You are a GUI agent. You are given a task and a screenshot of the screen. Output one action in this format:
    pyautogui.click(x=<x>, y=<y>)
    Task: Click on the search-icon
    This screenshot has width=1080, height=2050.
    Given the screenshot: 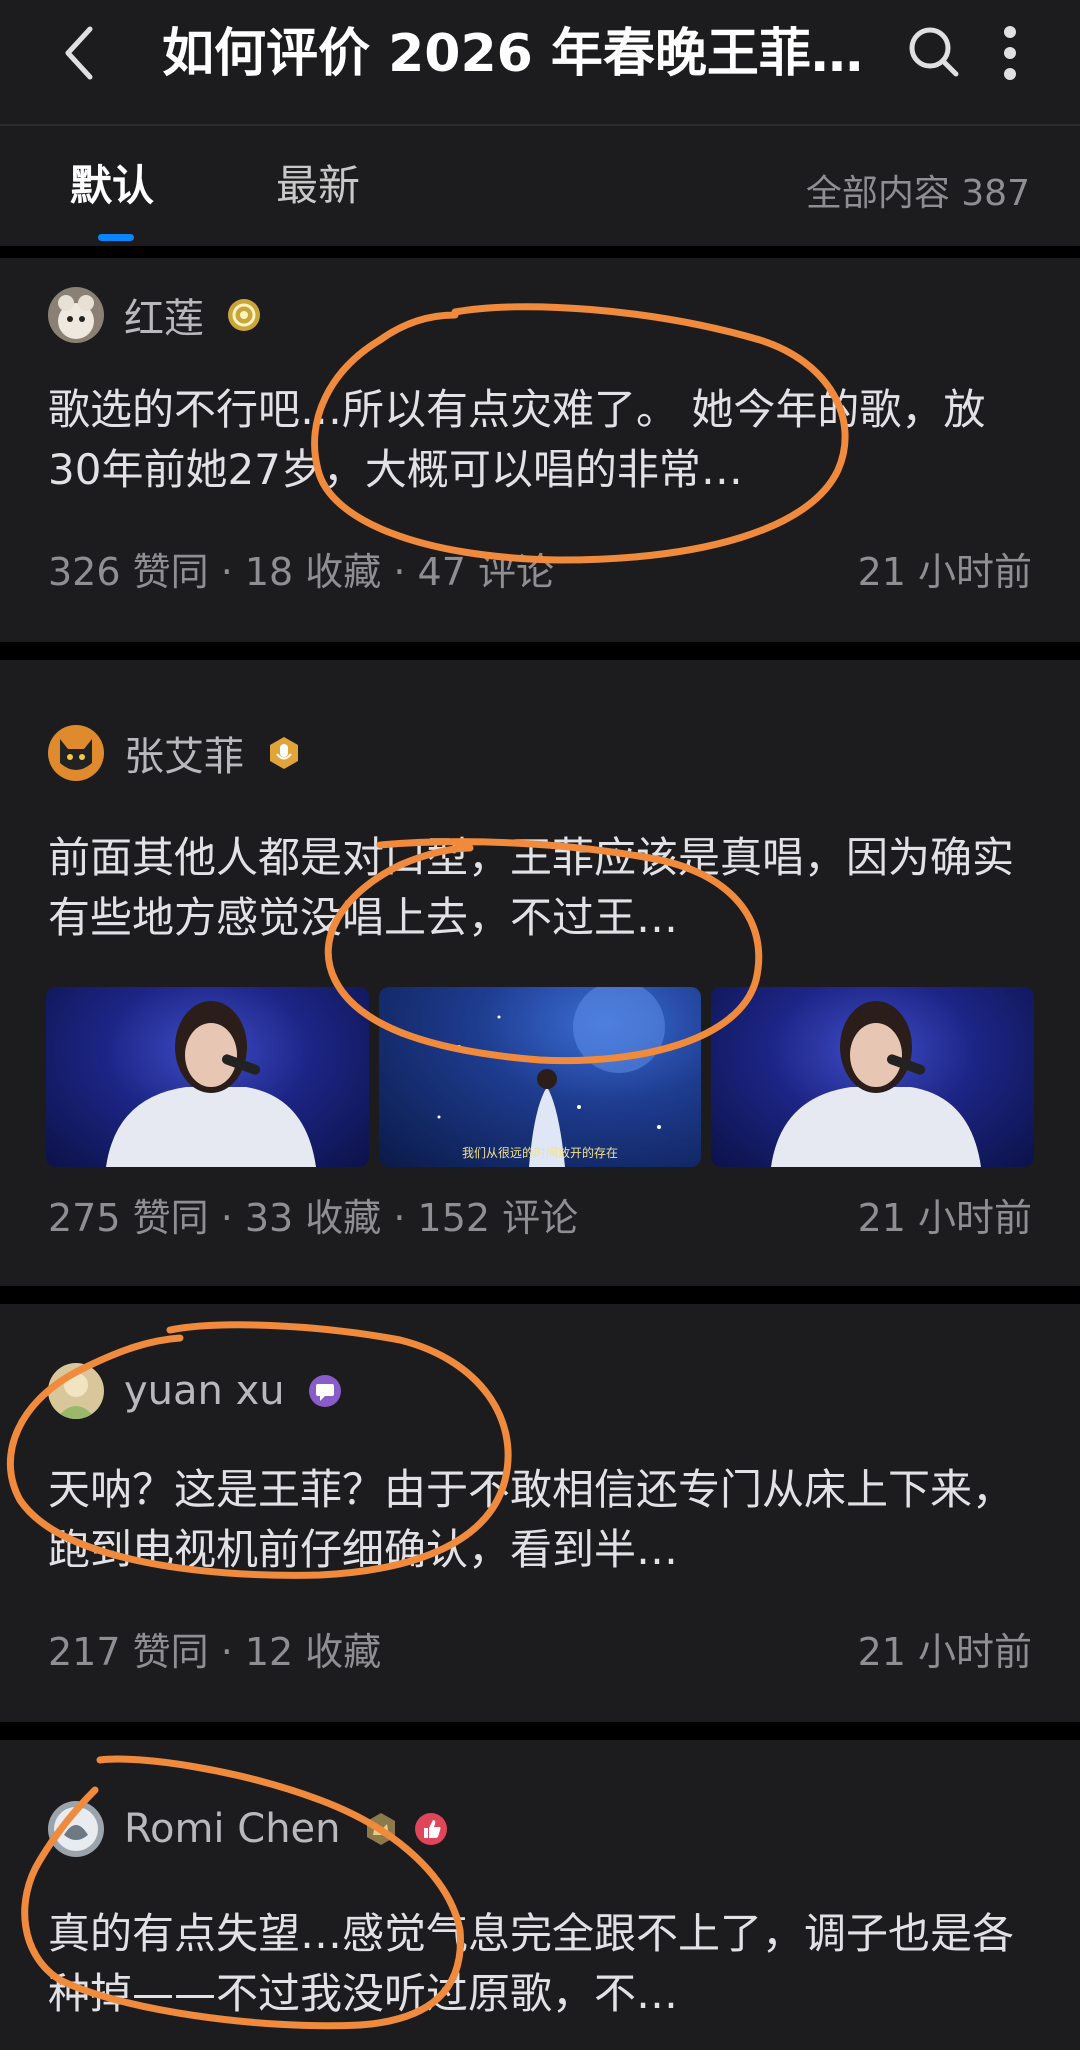 What is the action you would take?
    pyautogui.click(x=934, y=52)
    